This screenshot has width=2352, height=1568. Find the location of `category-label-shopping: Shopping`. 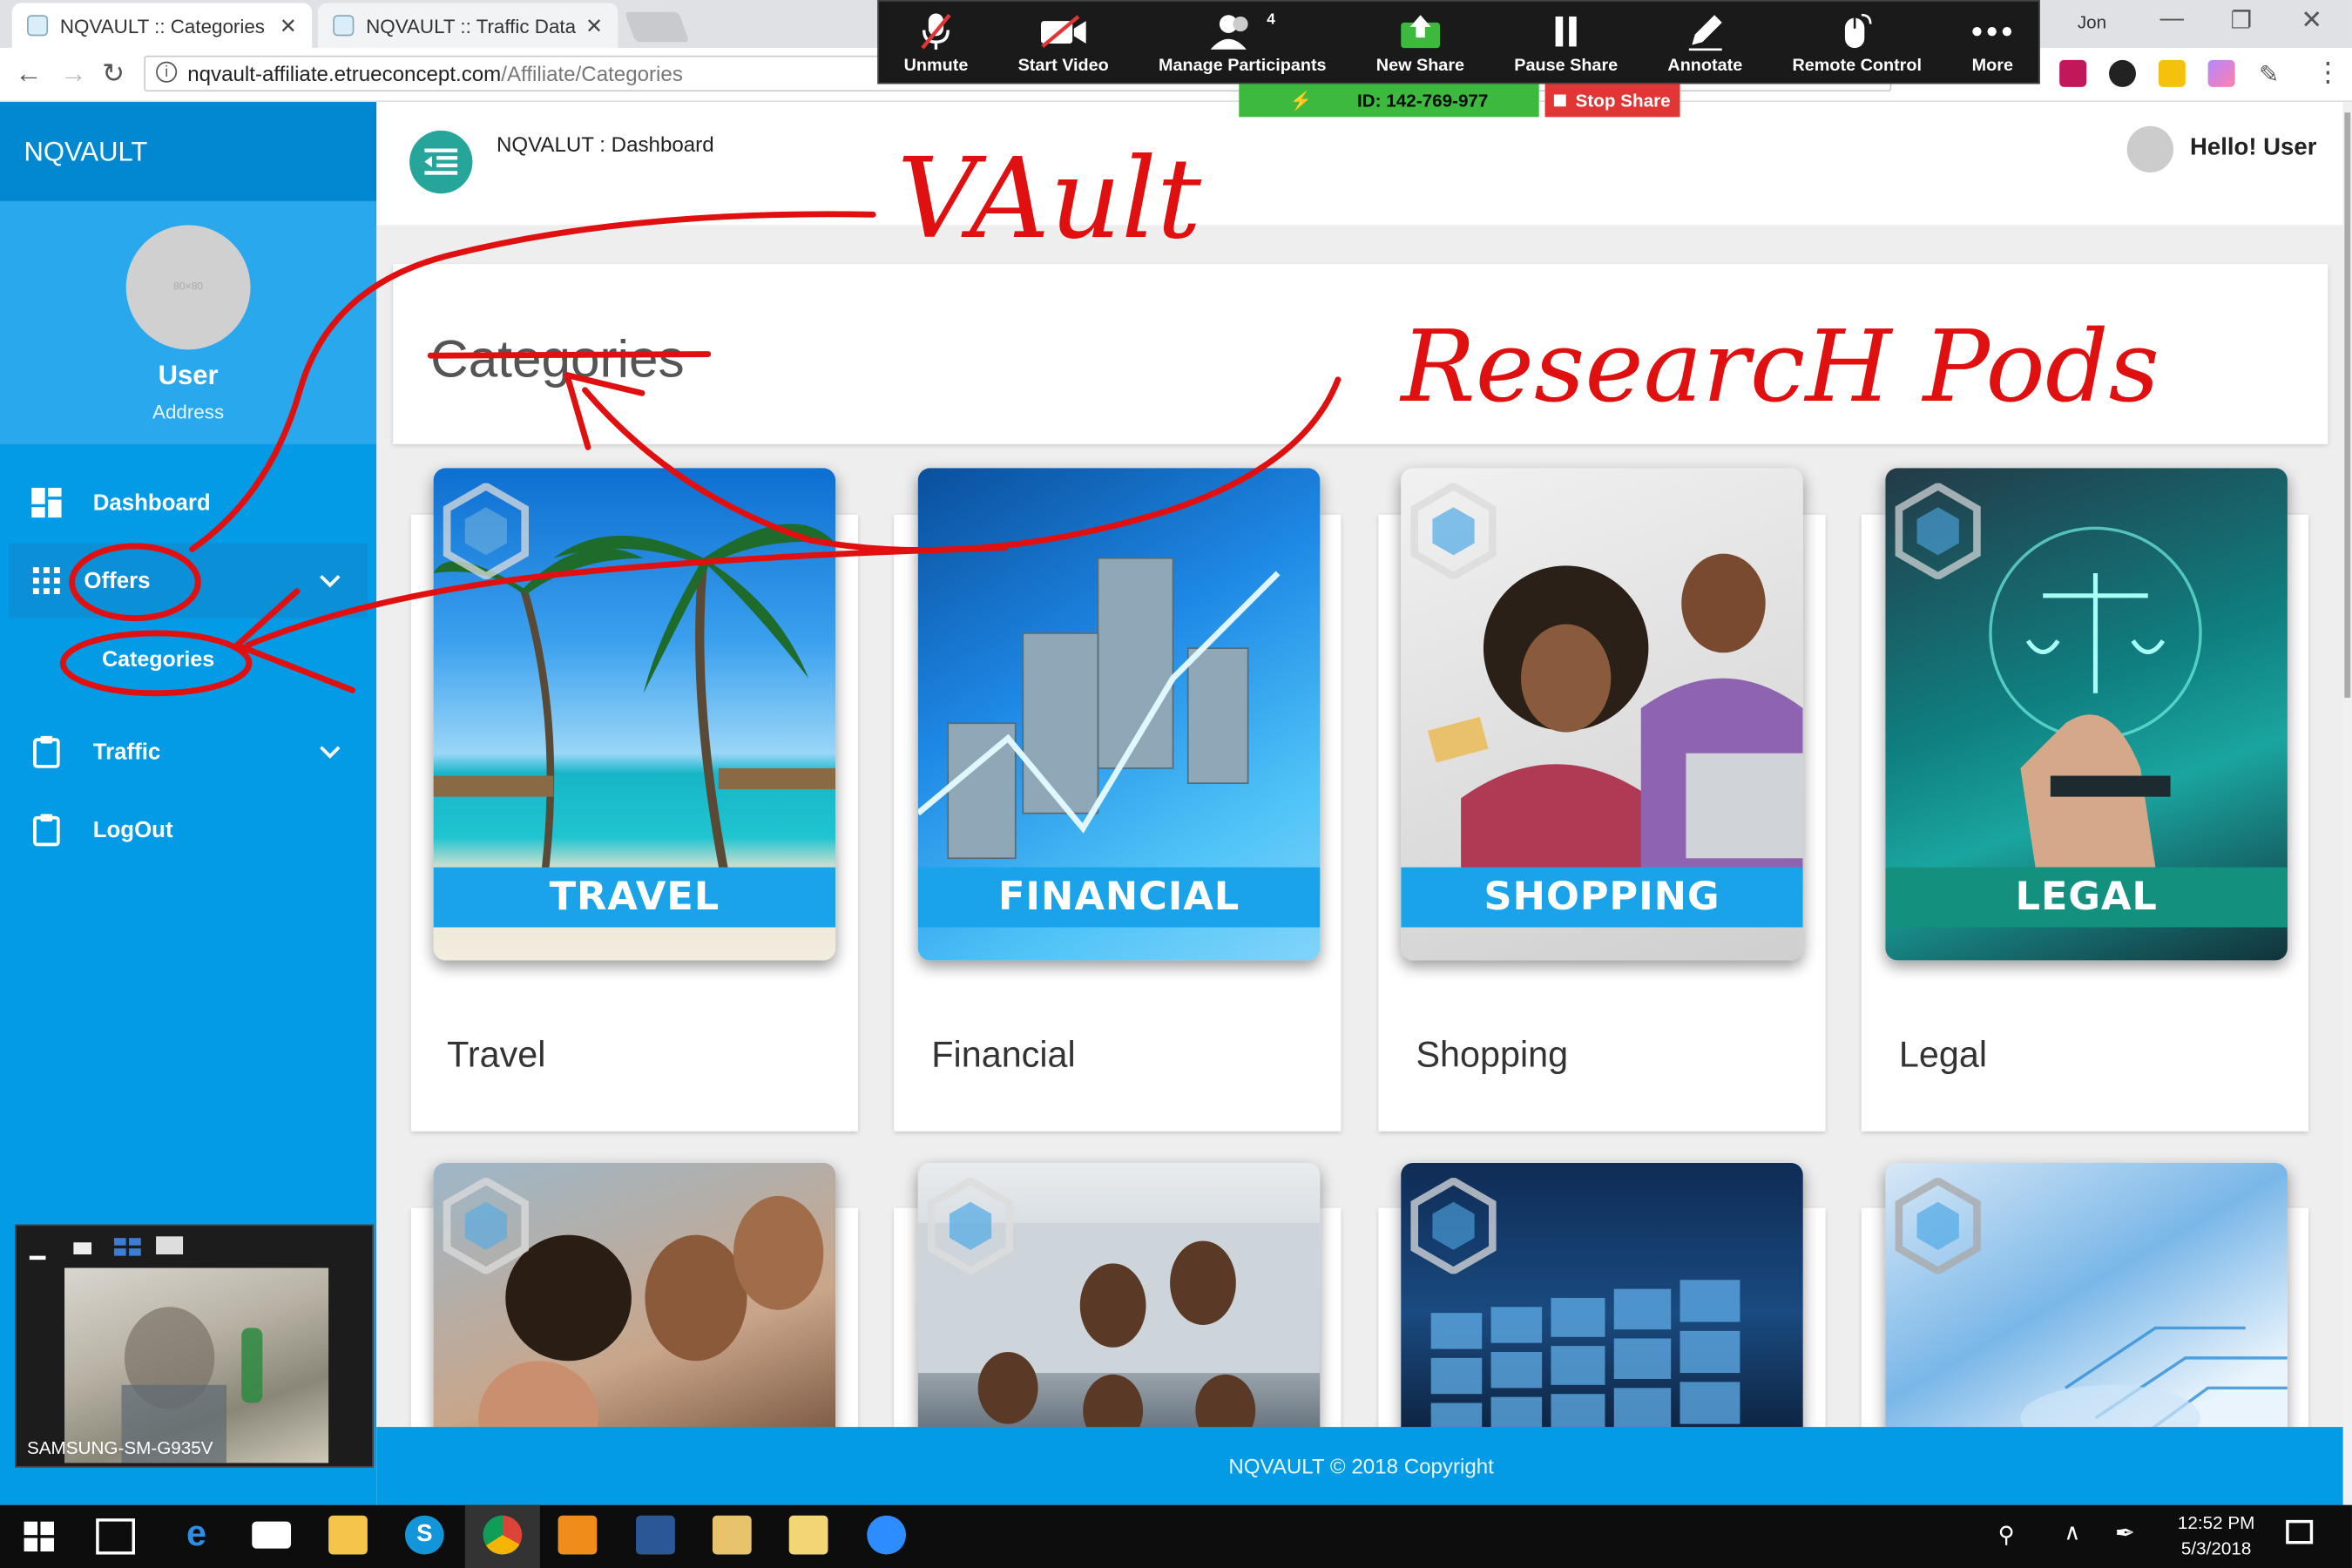

category-label-shopping: Shopping is located at coordinates (1492, 1057).